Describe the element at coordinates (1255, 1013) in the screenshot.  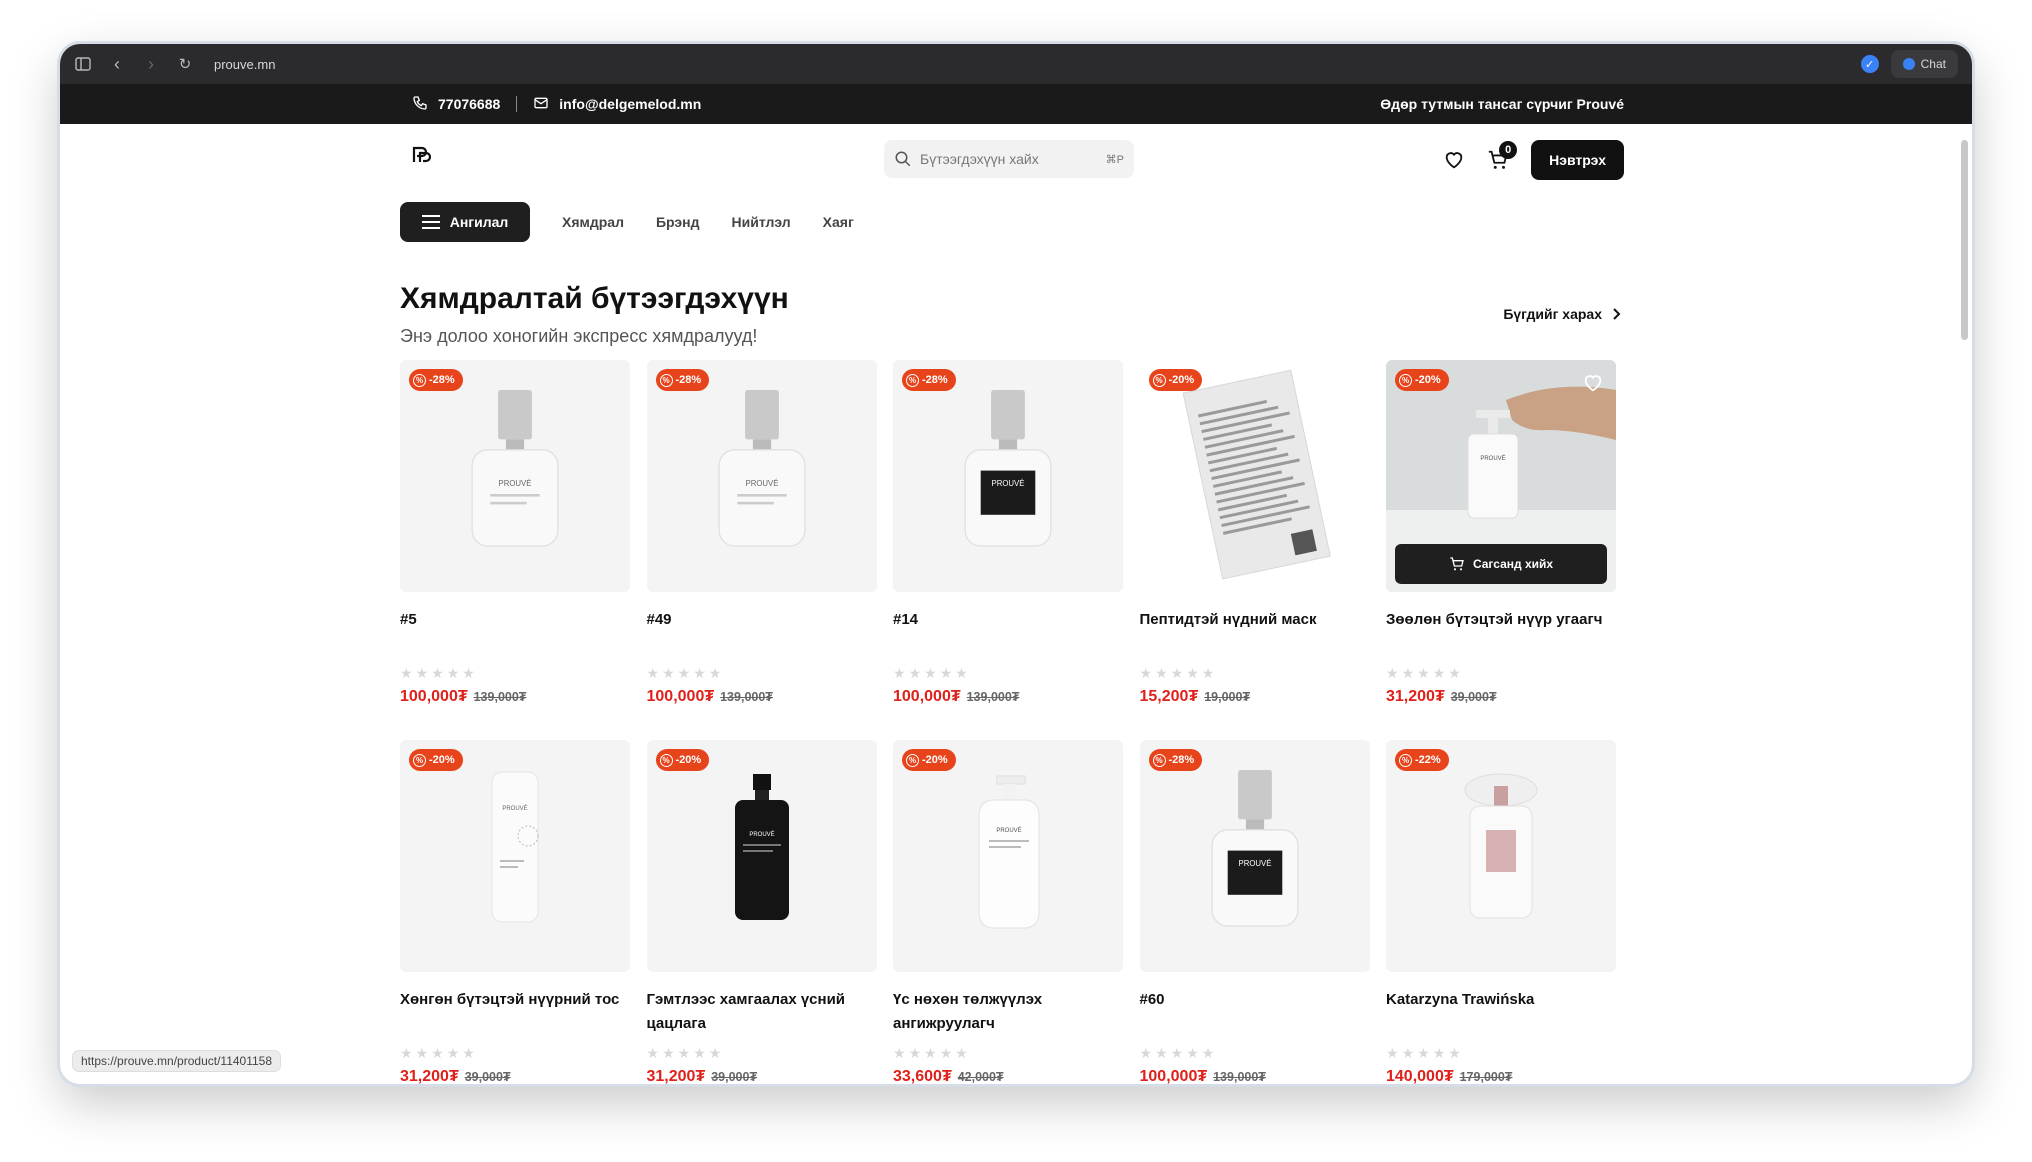
I see `product-name: #60` at that location.